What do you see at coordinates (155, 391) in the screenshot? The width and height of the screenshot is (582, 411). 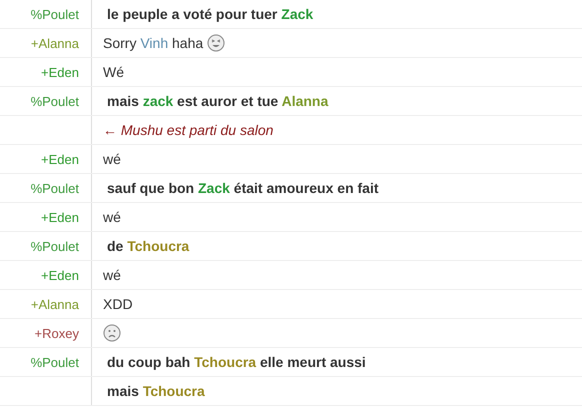 I see `message-text: mais Tchoucra` at bounding box center [155, 391].